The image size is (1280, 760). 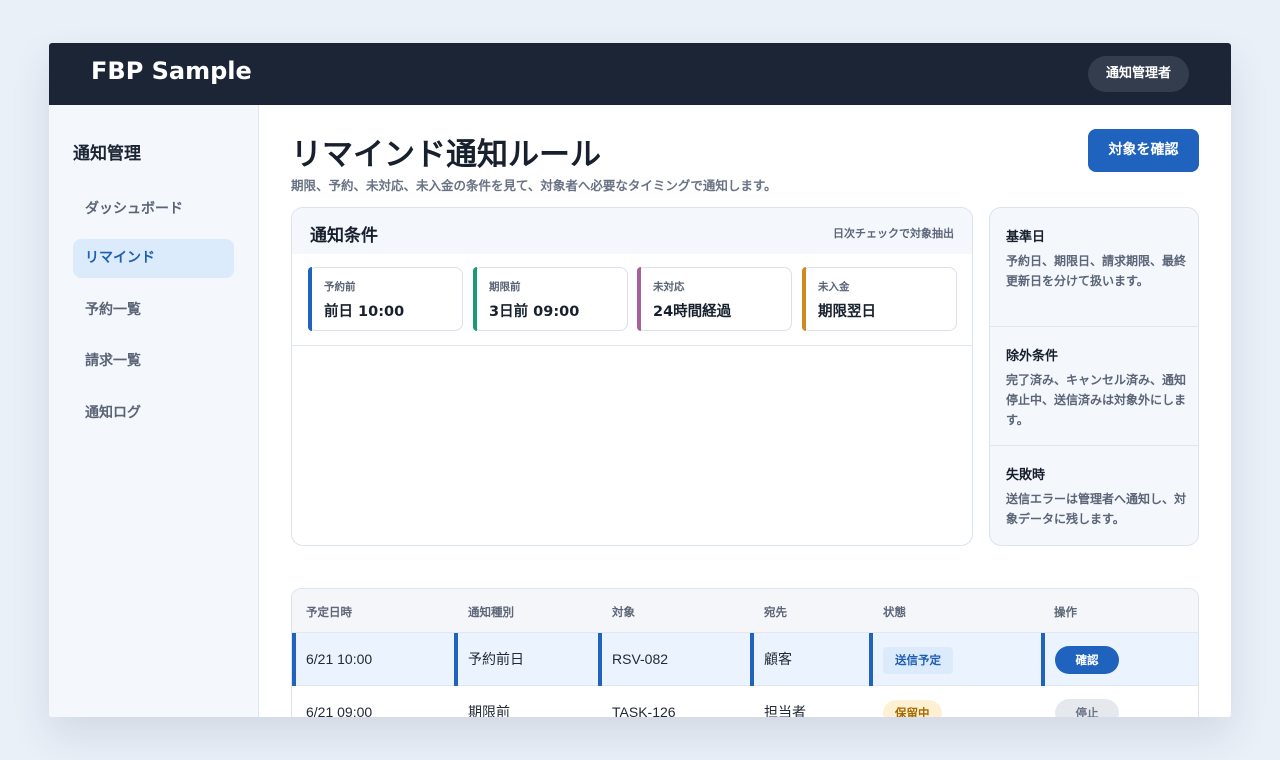 I want to click on row-confirm-button: 確認, so click(x=1087, y=660).